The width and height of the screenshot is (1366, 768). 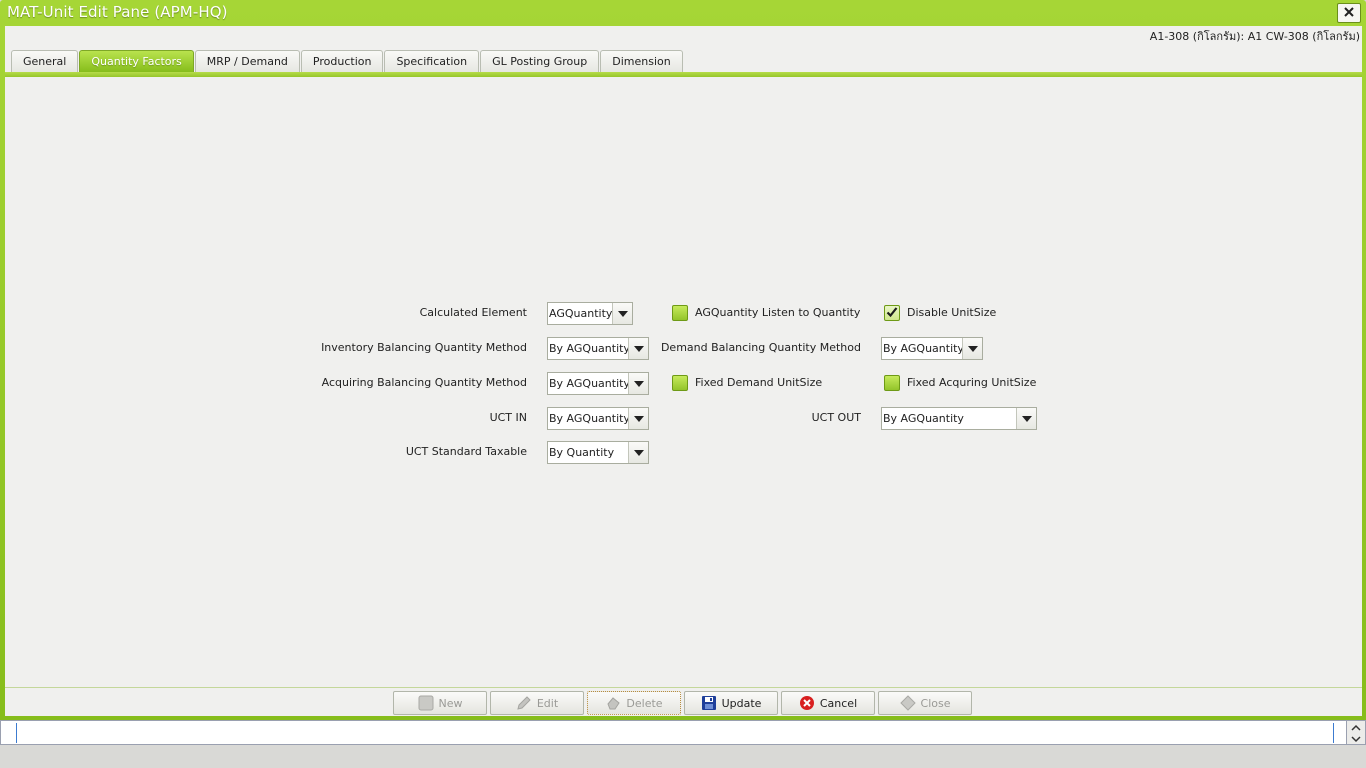 What do you see at coordinates (524, 703) in the screenshot?
I see `pencil-icon` at bounding box center [524, 703].